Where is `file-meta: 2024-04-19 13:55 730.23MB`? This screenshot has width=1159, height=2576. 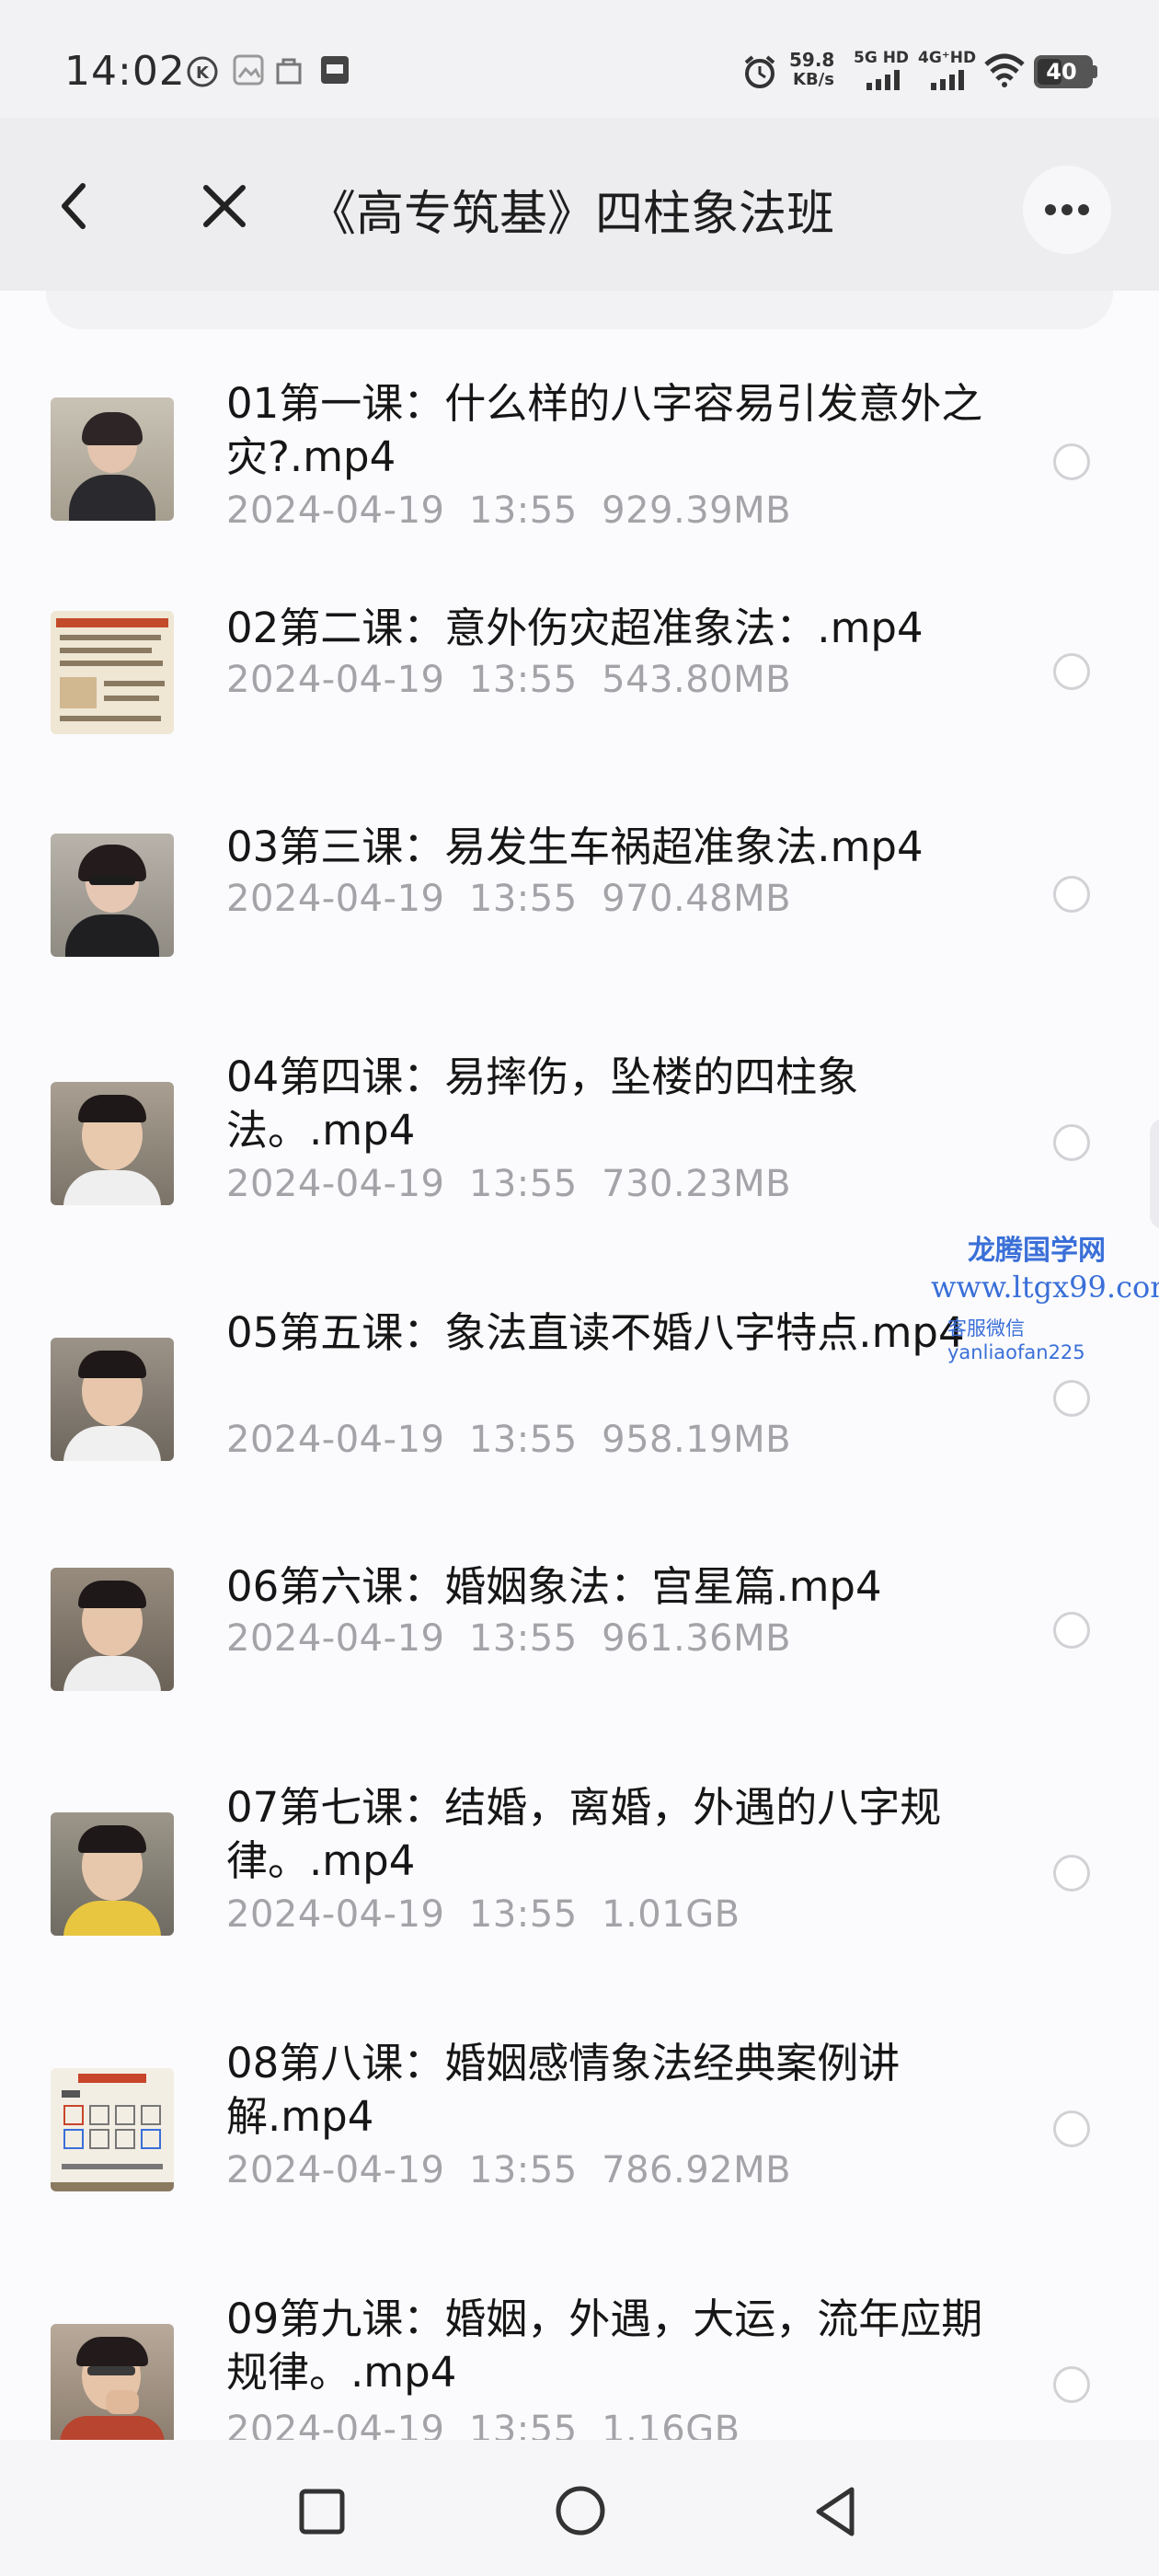 file-meta: 2024-04-19 13:55 730.23MB is located at coordinates (508, 1184).